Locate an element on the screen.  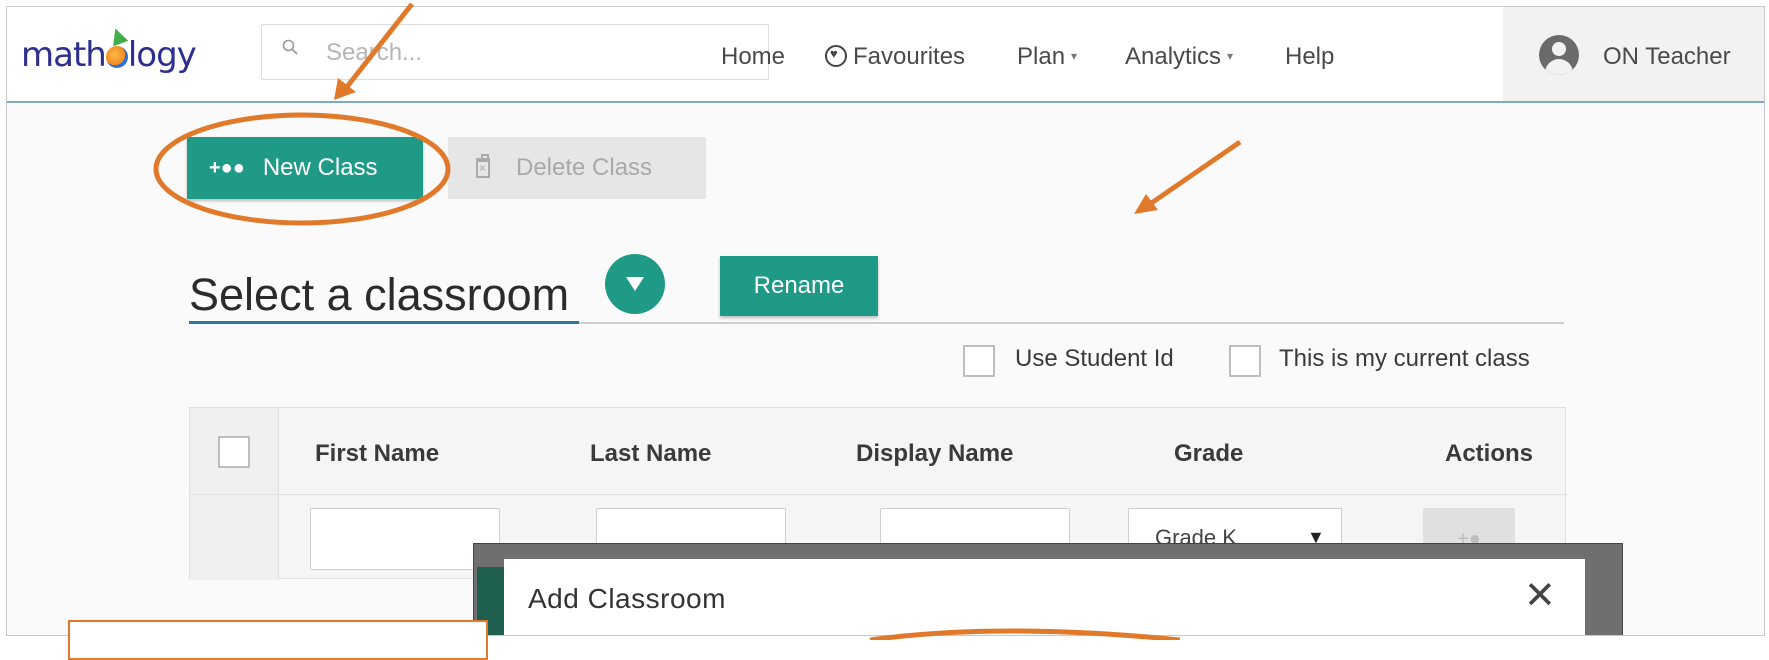
search-box is located at coordinates (515, 52).